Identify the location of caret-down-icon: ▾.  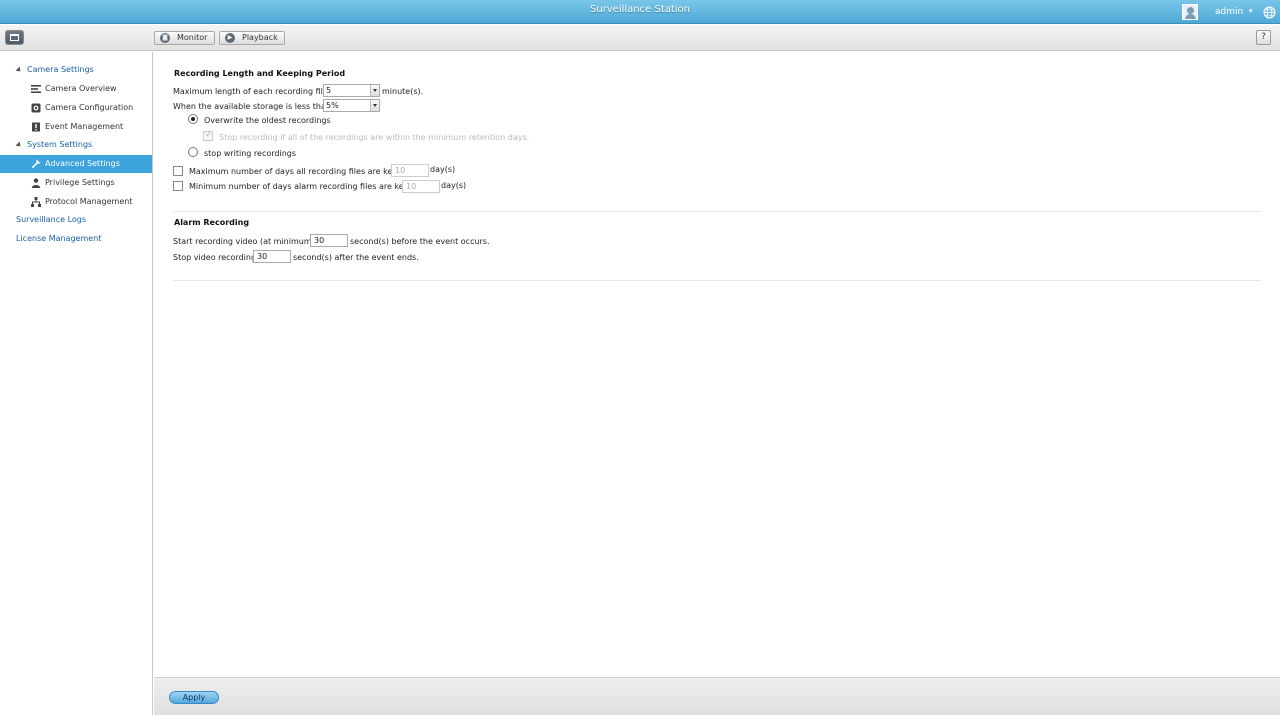
(1251, 11).